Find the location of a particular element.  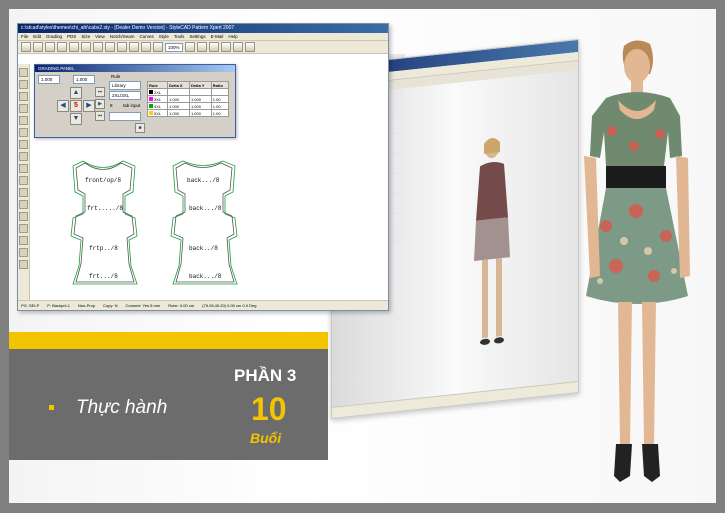

table-row: 2XL is located at coordinates (188, 92).